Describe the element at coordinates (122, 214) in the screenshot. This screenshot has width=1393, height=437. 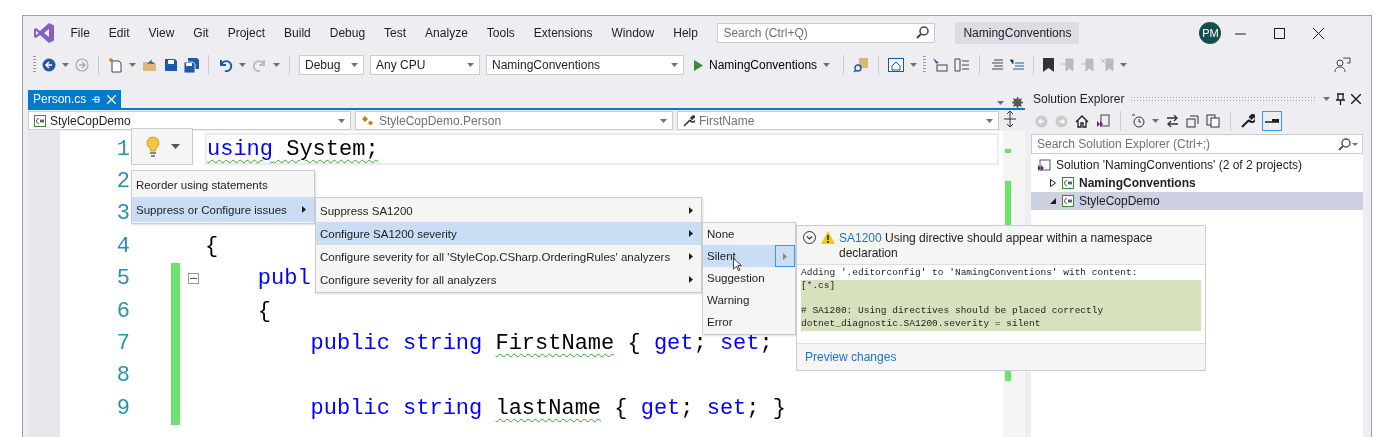
I see `line-number: 3` at that location.